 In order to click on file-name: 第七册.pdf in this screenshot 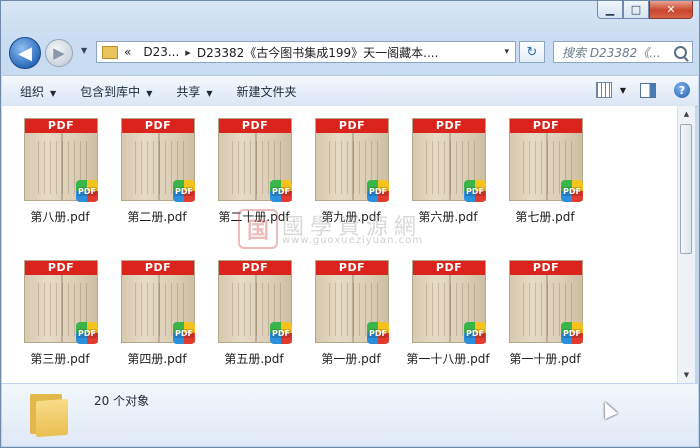, I will do `click(545, 216)`.